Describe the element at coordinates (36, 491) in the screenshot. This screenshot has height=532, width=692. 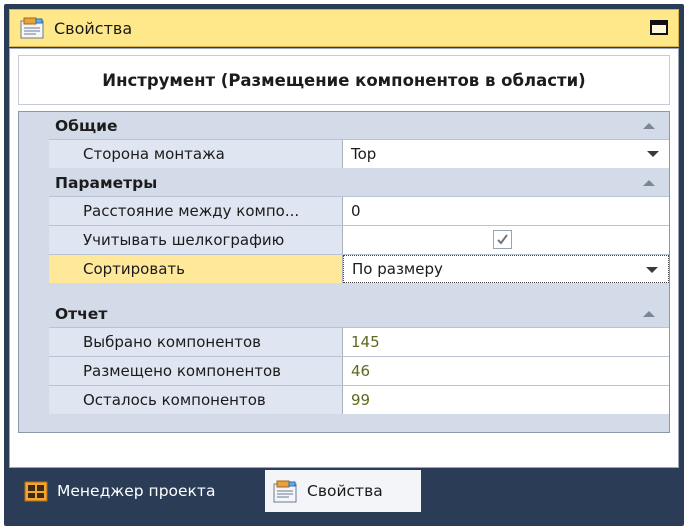
I see `project-manager-icon` at that location.